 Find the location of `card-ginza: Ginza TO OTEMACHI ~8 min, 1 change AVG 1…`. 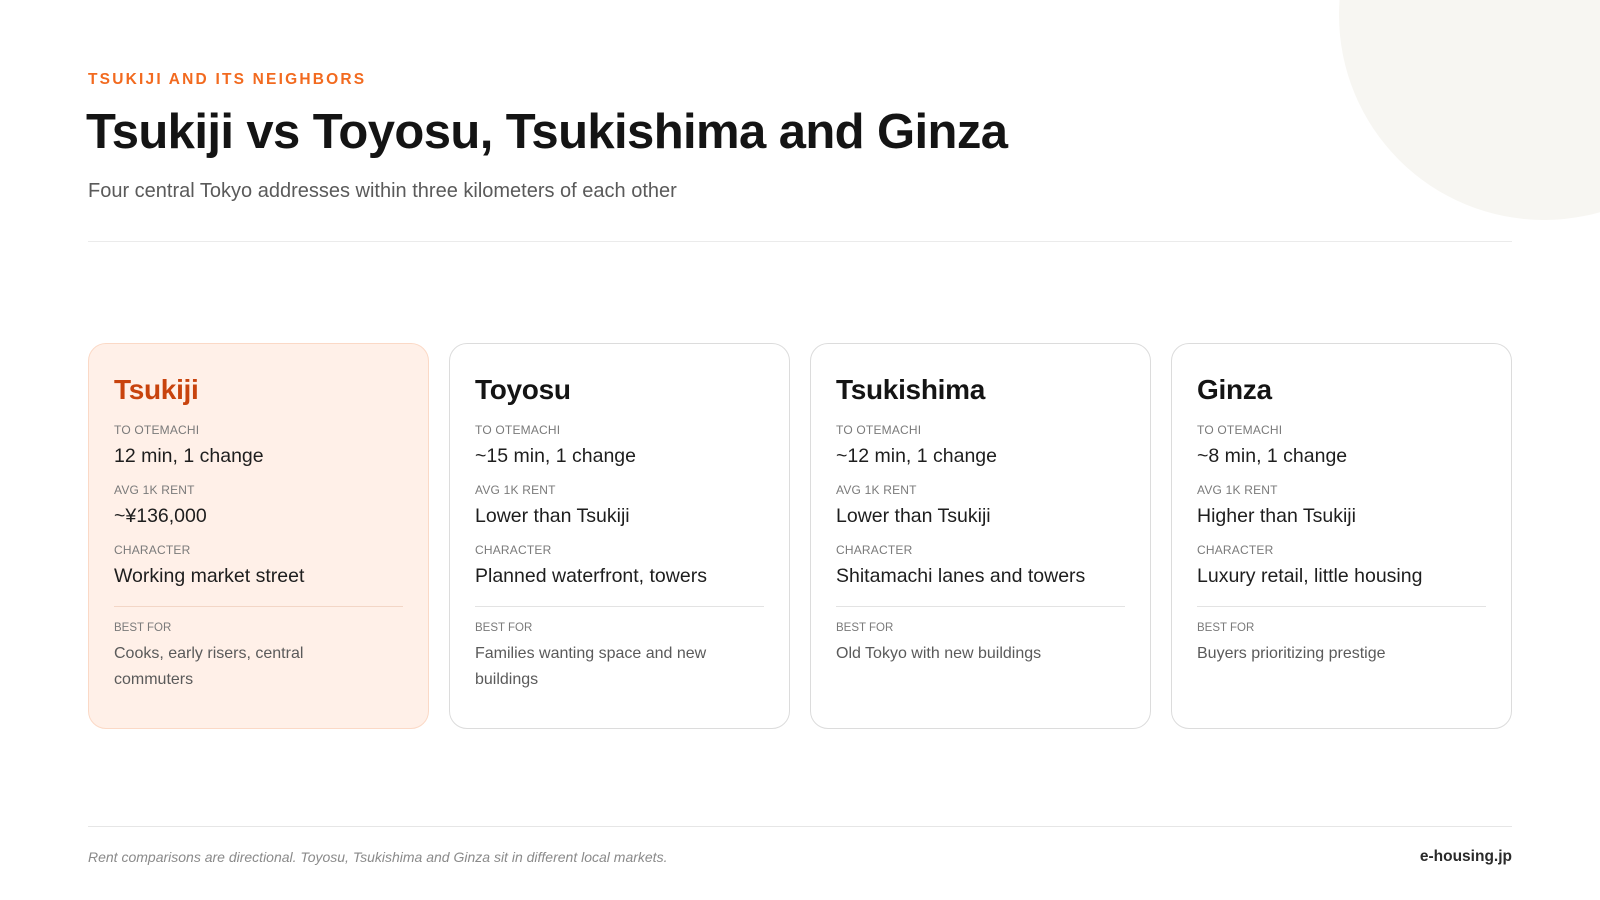

card-ginza: Ginza TO OTEMACHI ~8 min, 1 change AVG 1… is located at coordinates (1341, 536).